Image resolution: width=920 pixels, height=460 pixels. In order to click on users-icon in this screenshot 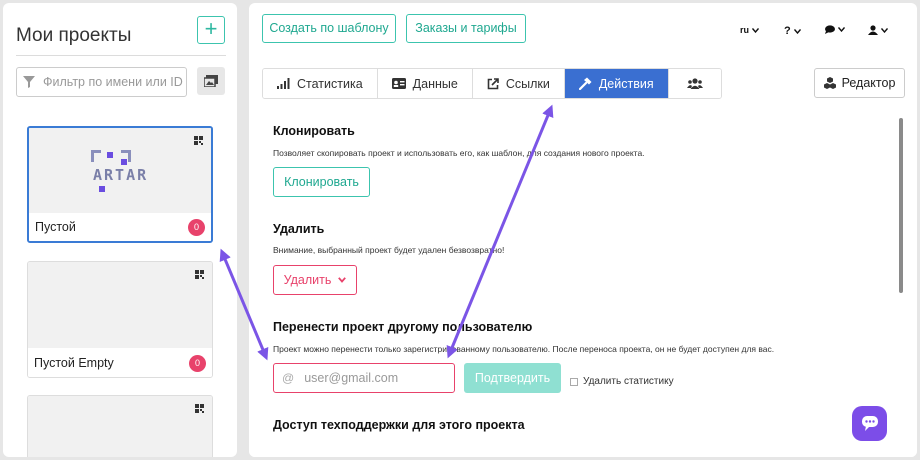, I will do `click(694, 83)`.